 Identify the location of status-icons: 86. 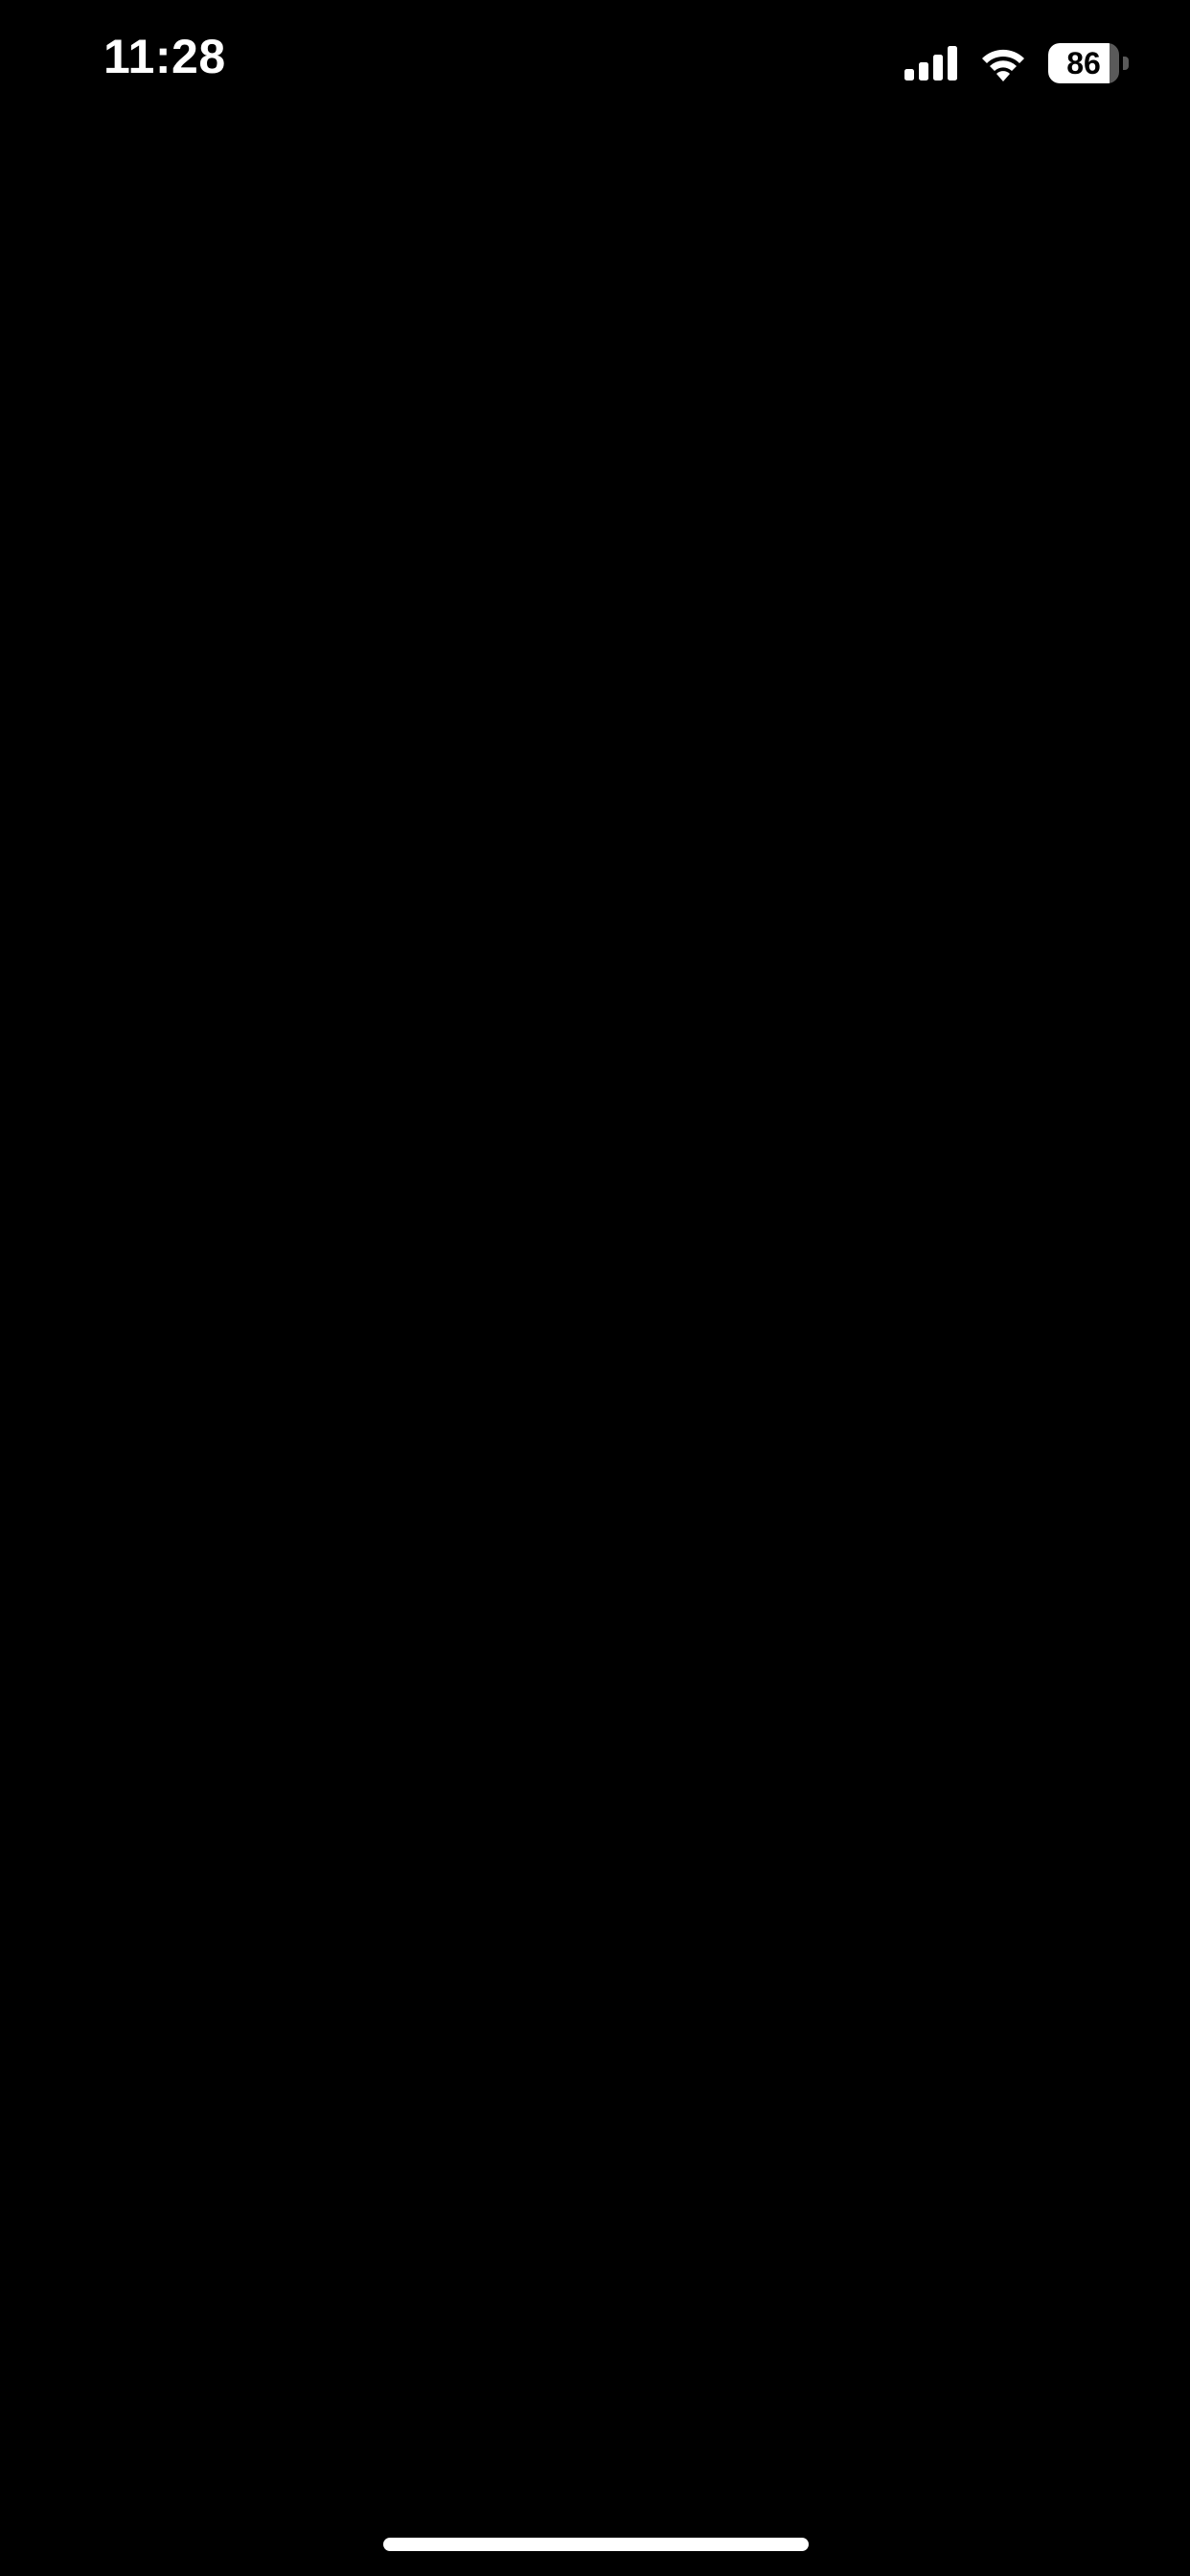
(1016, 63).